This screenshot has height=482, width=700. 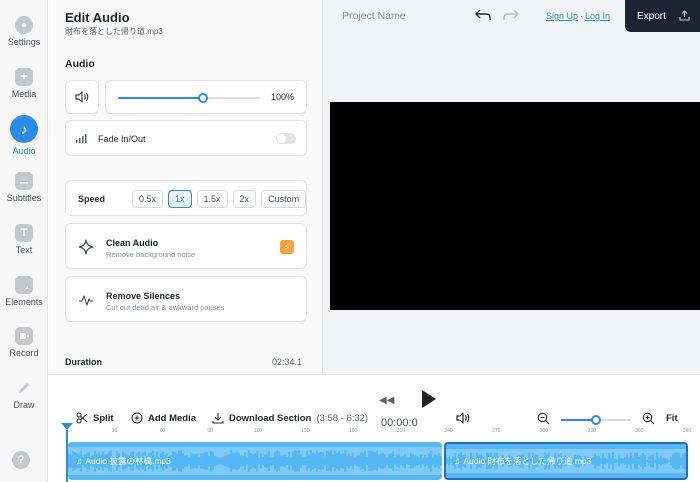 I want to click on sidebar-item-label: Settings, so click(x=24, y=42).